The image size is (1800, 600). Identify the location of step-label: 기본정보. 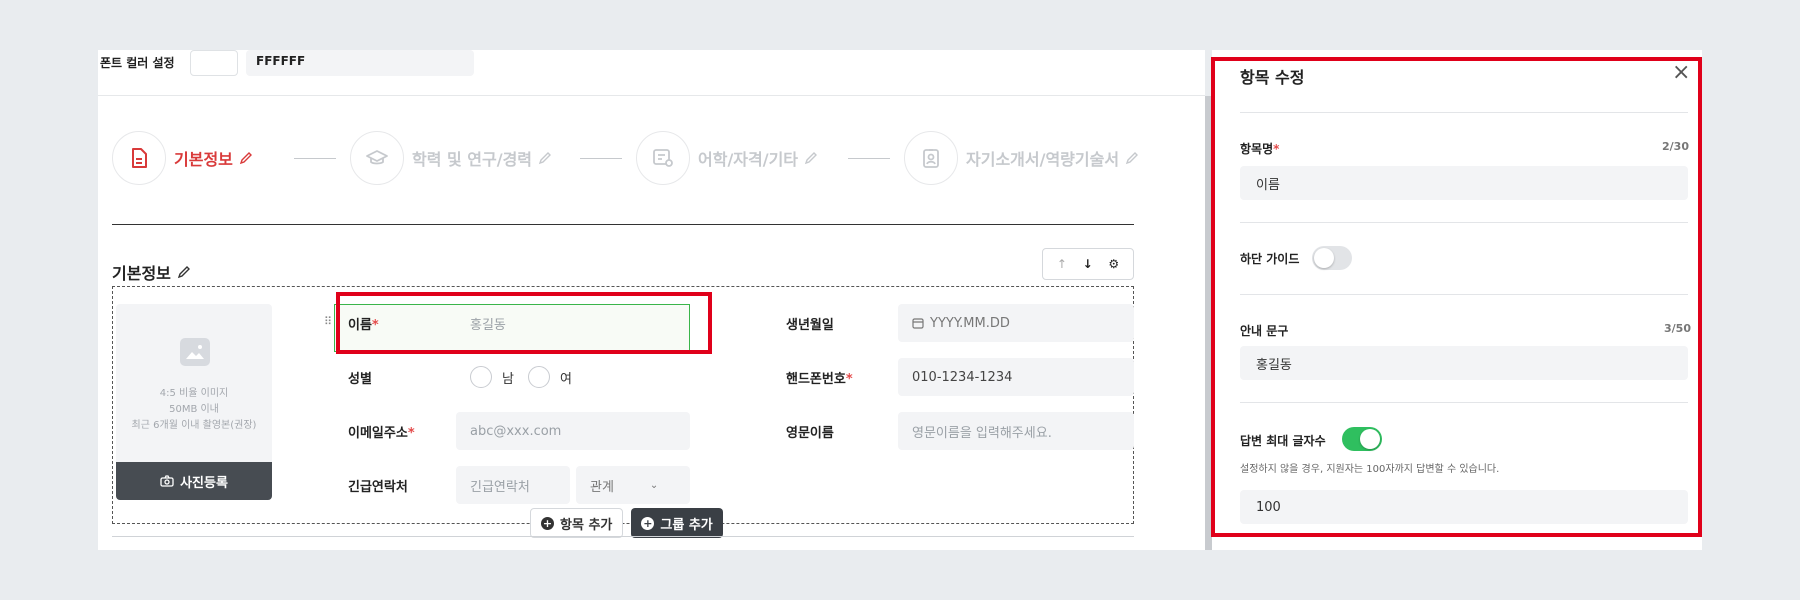
(203, 159).